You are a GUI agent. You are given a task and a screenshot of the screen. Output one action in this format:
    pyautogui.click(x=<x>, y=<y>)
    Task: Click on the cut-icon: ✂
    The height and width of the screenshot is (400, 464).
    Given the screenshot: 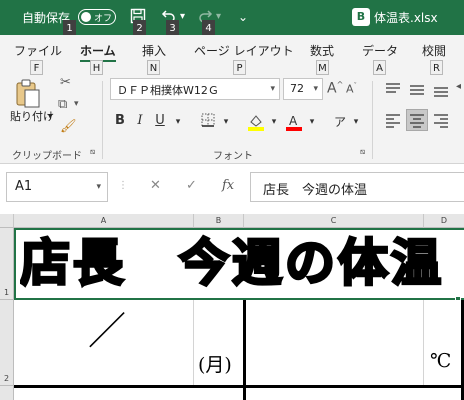 What is the action you would take?
    pyautogui.click(x=65, y=82)
    